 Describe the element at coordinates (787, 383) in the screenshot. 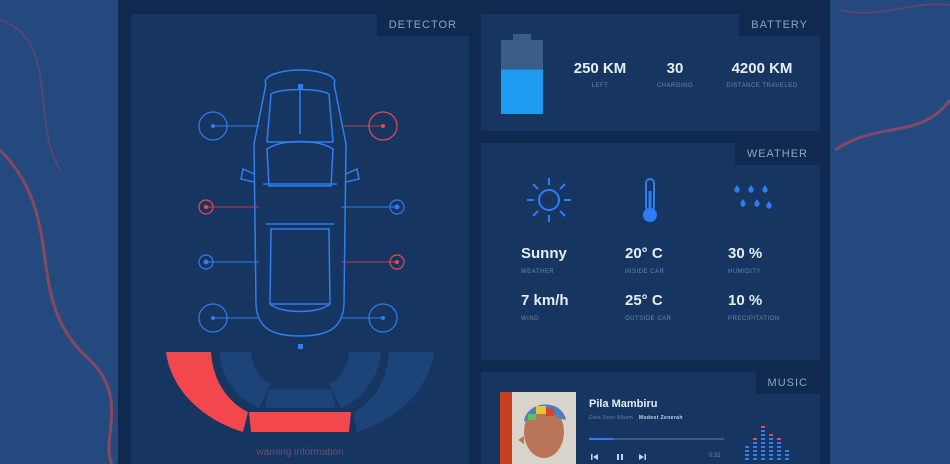

I see `music-title: MUSIC` at that location.